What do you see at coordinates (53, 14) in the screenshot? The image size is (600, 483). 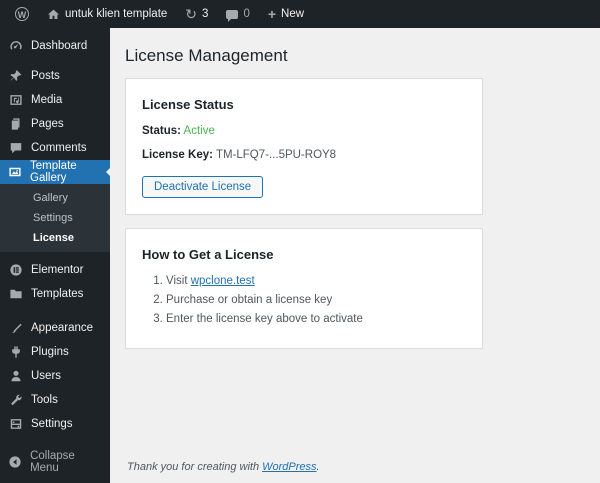 I see `home-icon` at bounding box center [53, 14].